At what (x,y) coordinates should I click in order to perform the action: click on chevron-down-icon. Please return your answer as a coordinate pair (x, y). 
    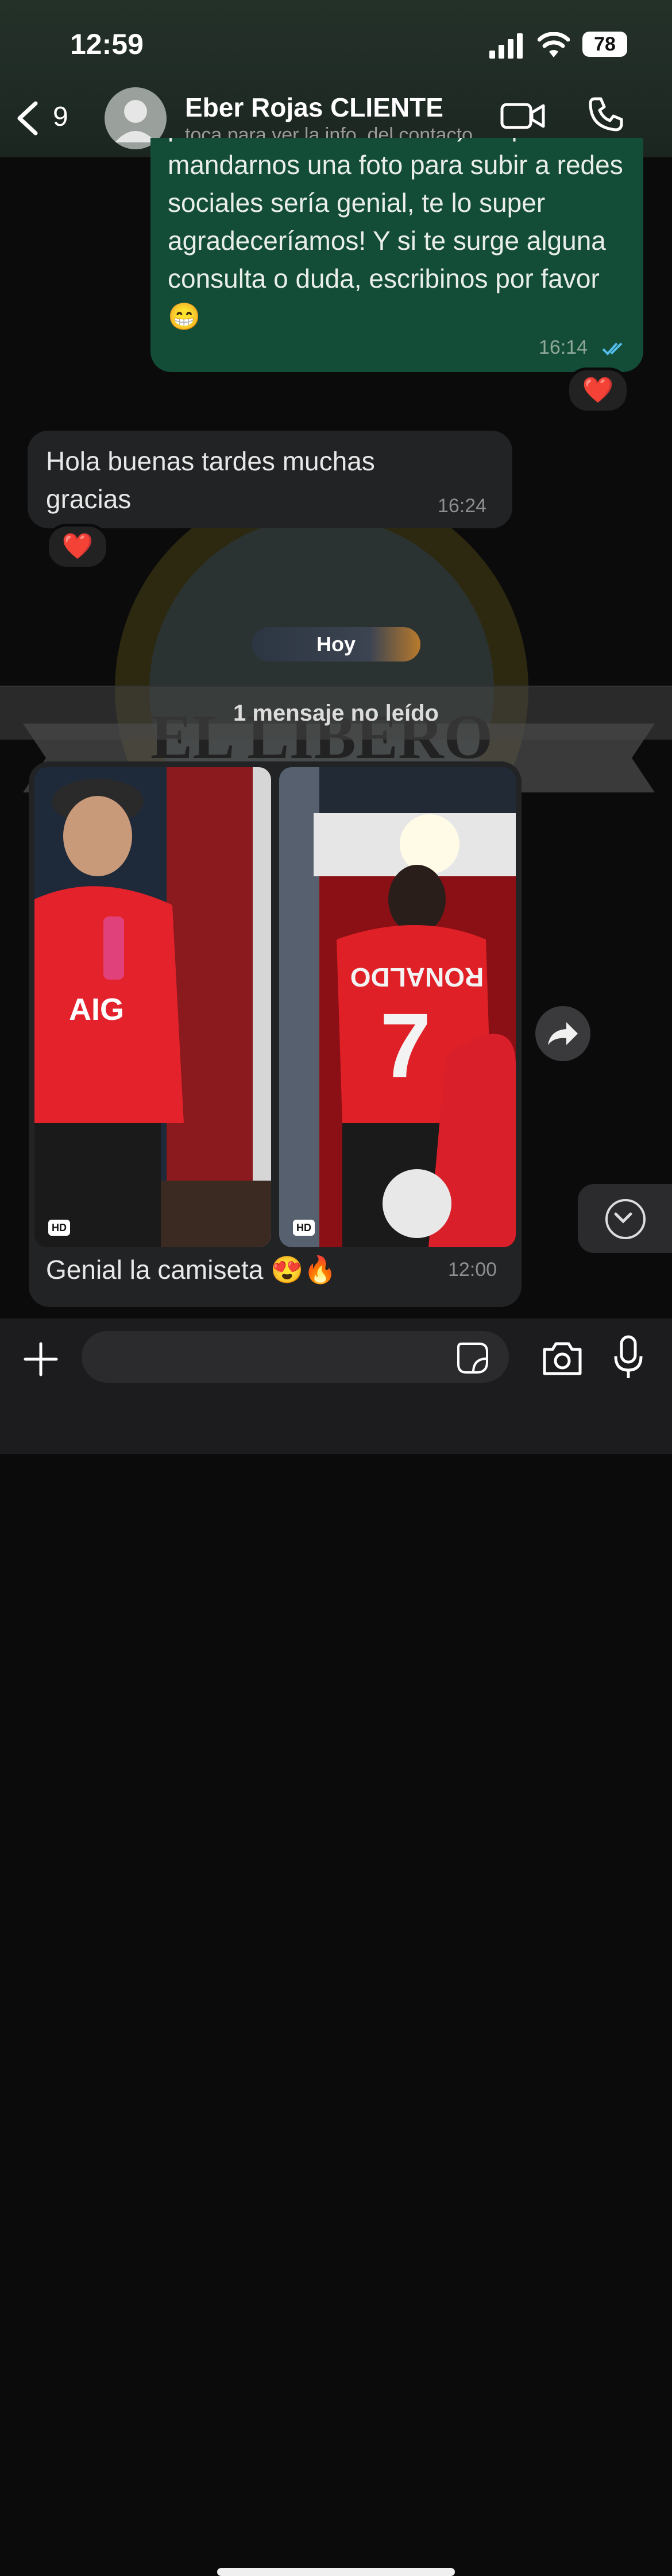
    Looking at the image, I should click on (625, 1219).